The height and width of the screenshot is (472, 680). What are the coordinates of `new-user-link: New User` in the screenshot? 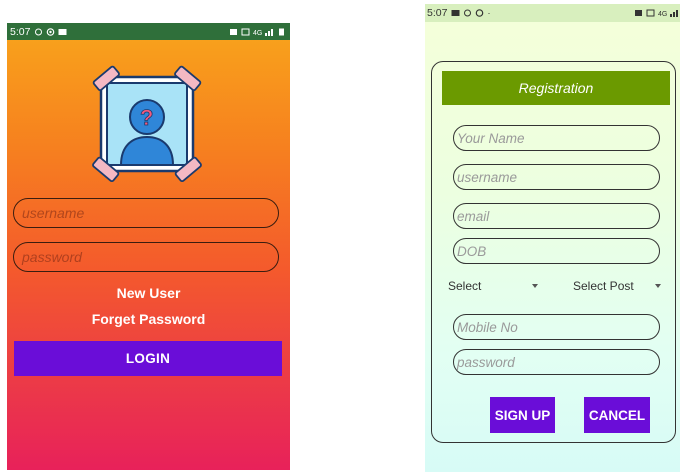 It's located at (148, 293).